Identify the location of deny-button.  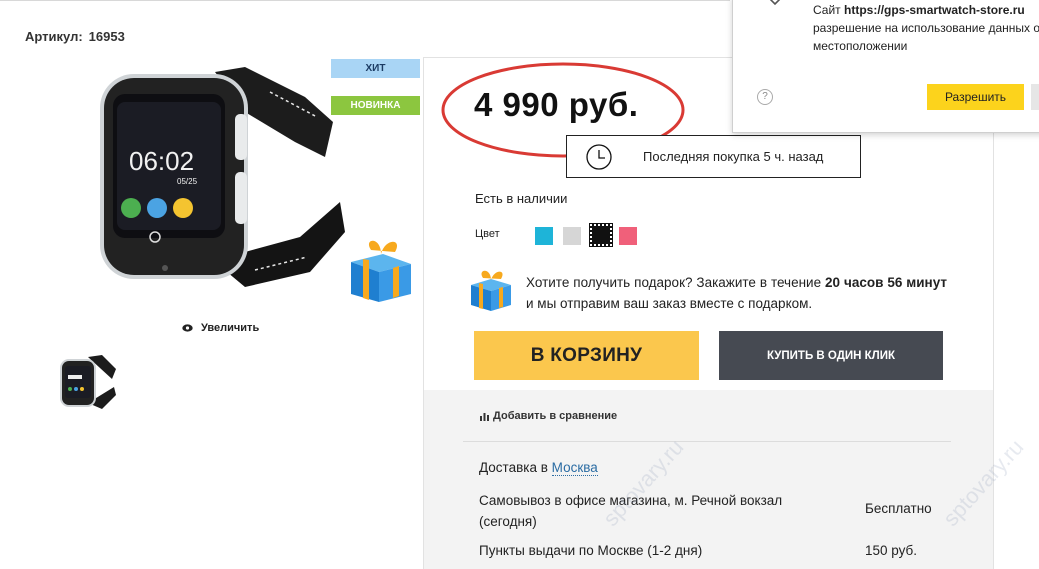
(1035, 97).